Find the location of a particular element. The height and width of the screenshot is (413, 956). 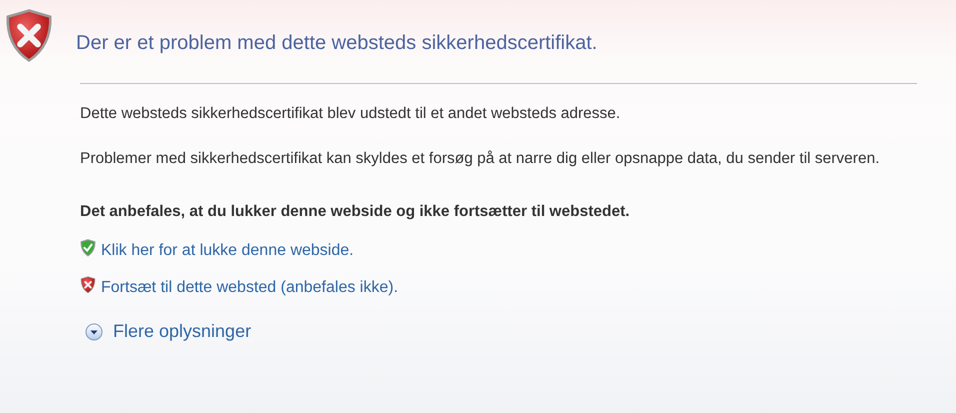

paragraph: Dette websteds sikkerhedscertifikat blev udstedt til et andet websteds adresse. is located at coordinates (351, 114).